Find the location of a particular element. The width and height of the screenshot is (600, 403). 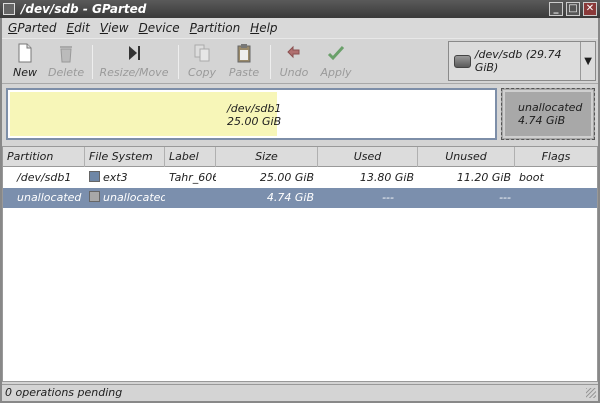

resize-grip is located at coordinates (591, 393).